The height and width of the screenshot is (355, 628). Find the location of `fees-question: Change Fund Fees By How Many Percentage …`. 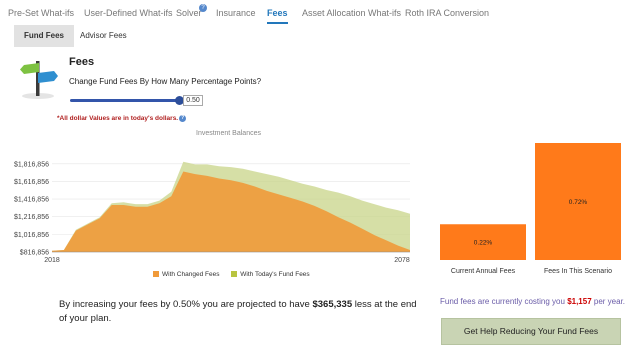

fees-question: Change Fund Fees By How Many Percentage … is located at coordinates (165, 81).